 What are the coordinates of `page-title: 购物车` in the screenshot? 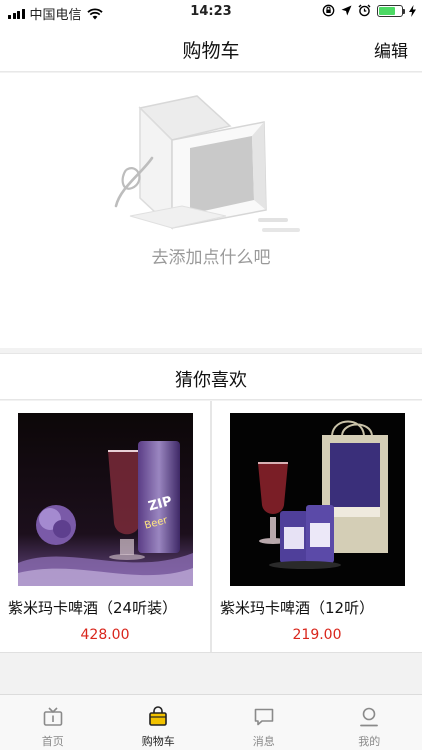 It's located at (211, 51).